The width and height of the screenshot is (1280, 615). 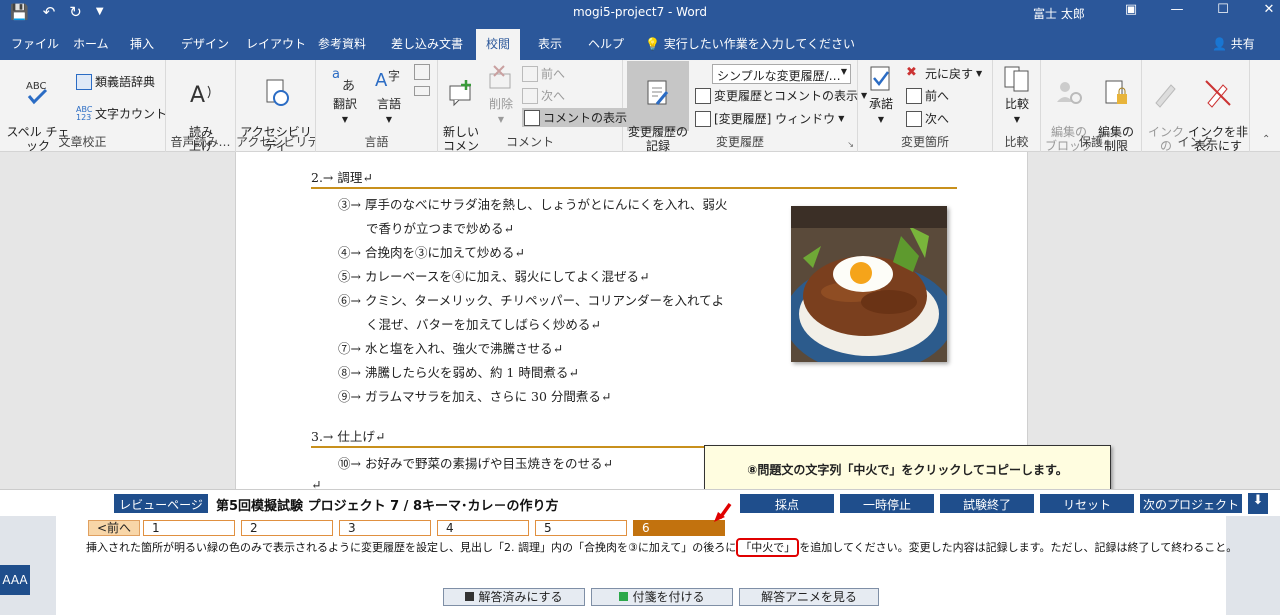 I want to click on prev-task-button: <前へ, so click(x=114, y=528).